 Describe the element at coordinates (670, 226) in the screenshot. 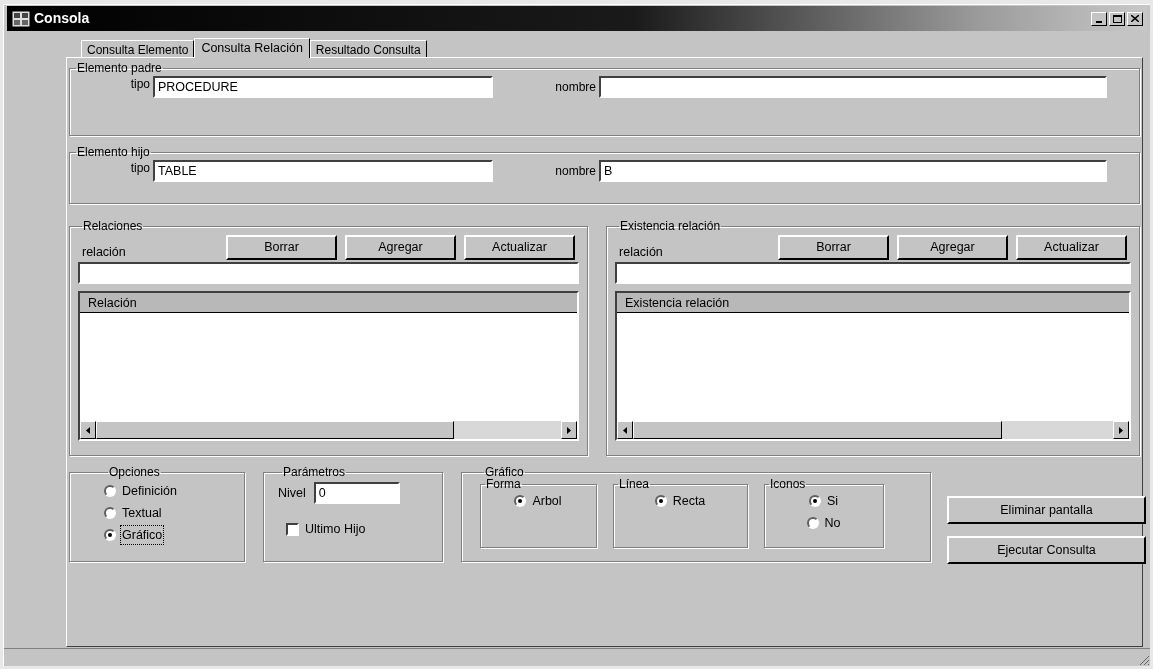

I see `group-label: Existencia relación` at that location.